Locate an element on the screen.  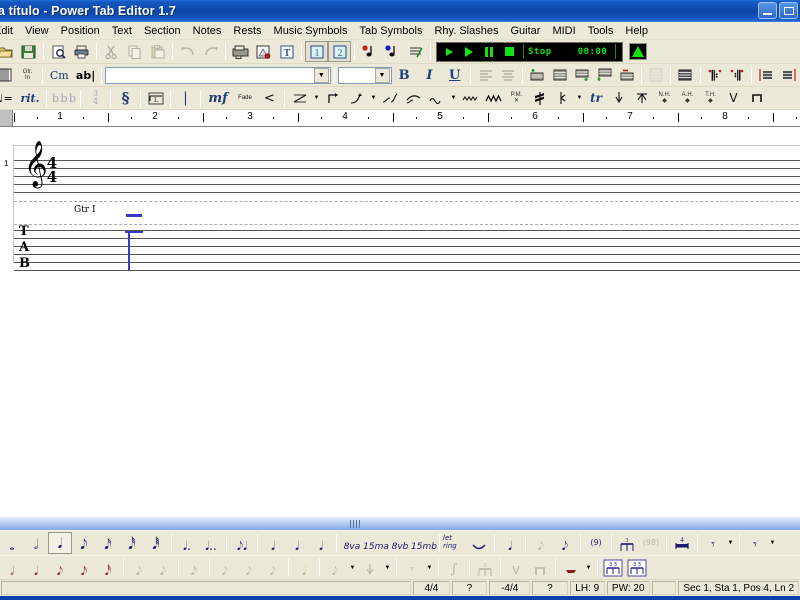
tremolo-bar-dropdown: ▼ is located at coordinates (579, 98).